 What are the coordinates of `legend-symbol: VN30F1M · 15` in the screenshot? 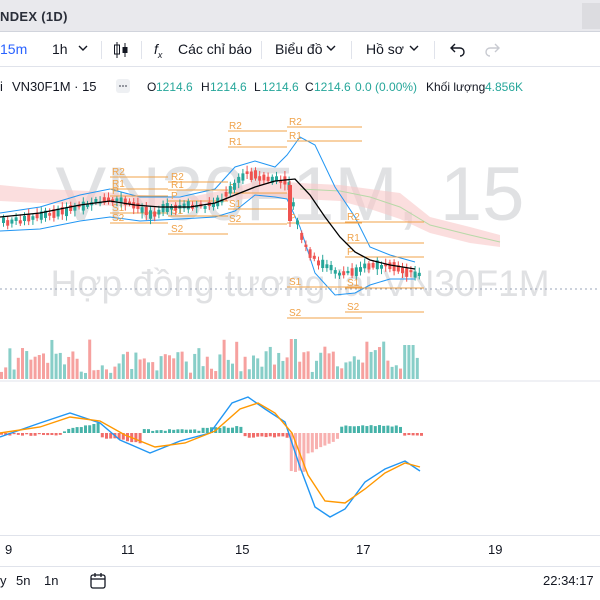 It's located at (54, 86).